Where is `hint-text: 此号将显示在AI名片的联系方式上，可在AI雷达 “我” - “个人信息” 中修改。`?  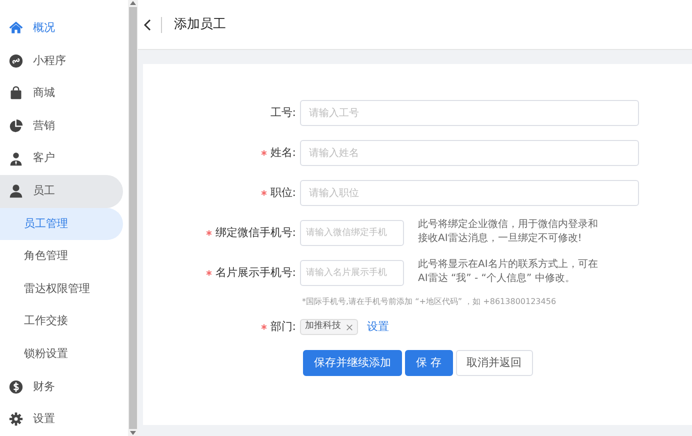 hint-text: 此号将显示在AI名片的联系方式上，可在AI雷达 “我” - “个人信息” 中修改。 is located at coordinates (508, 272).